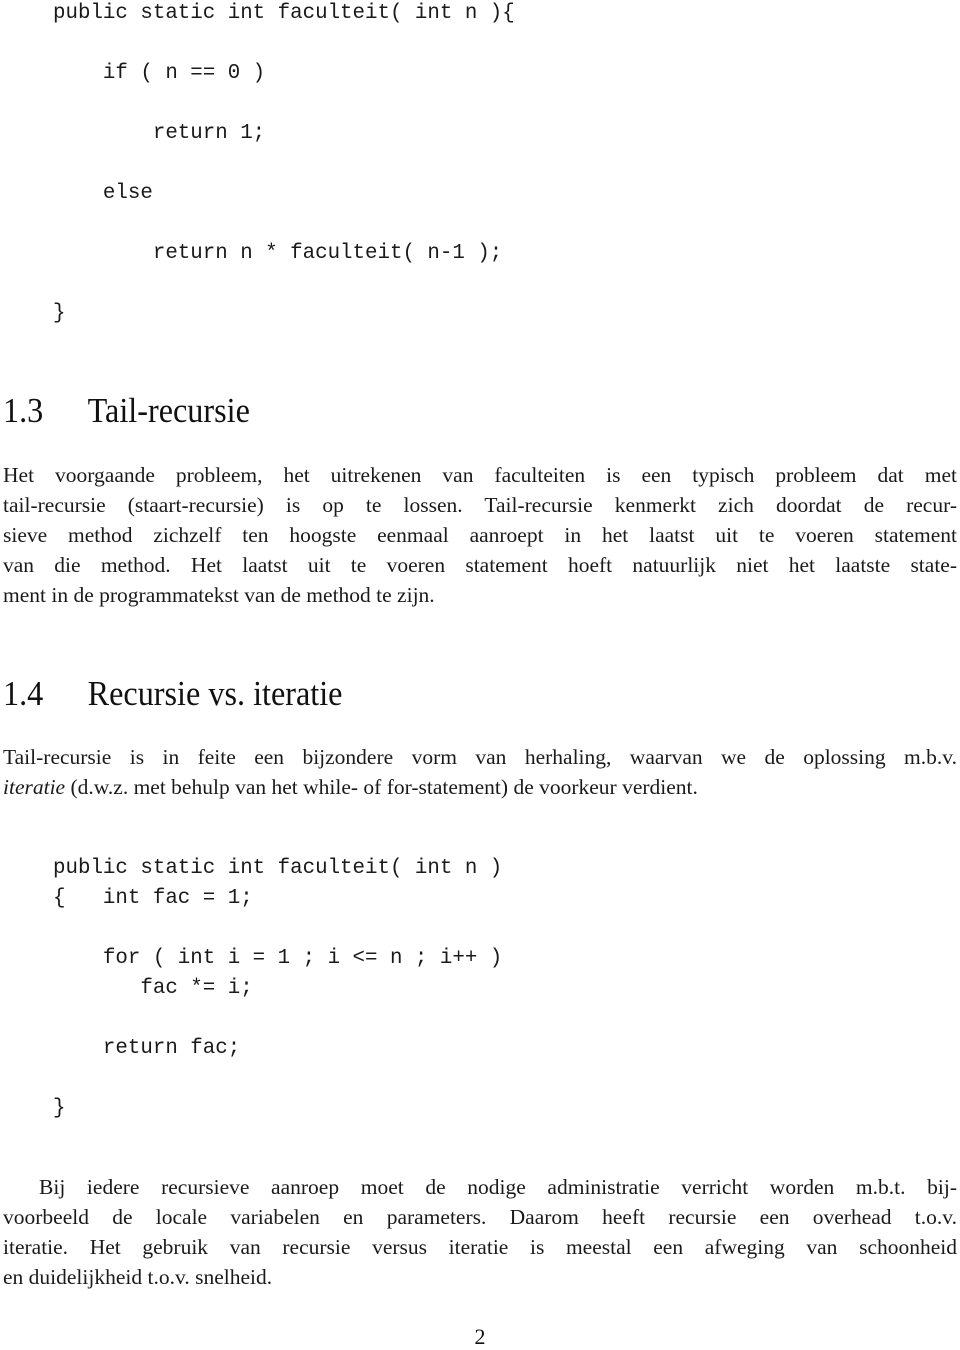 The image size is (960, 1350). I want to click on code-line: for ( int i = 1 ; i <= n ; i++ ), so click(278, 958).